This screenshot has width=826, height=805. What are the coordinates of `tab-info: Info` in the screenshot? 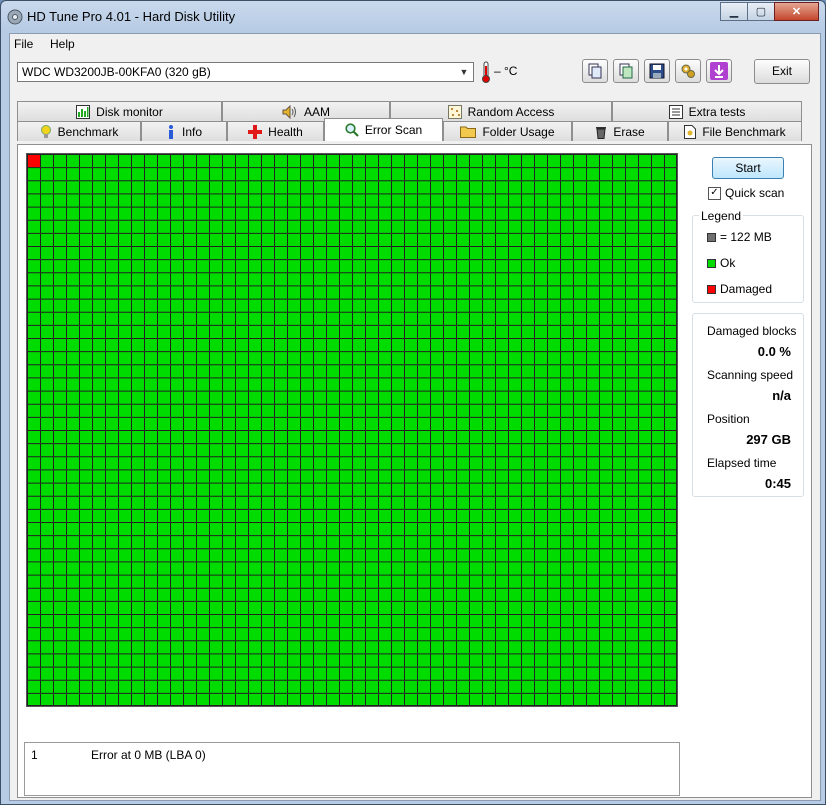 It's located at (184, 131).